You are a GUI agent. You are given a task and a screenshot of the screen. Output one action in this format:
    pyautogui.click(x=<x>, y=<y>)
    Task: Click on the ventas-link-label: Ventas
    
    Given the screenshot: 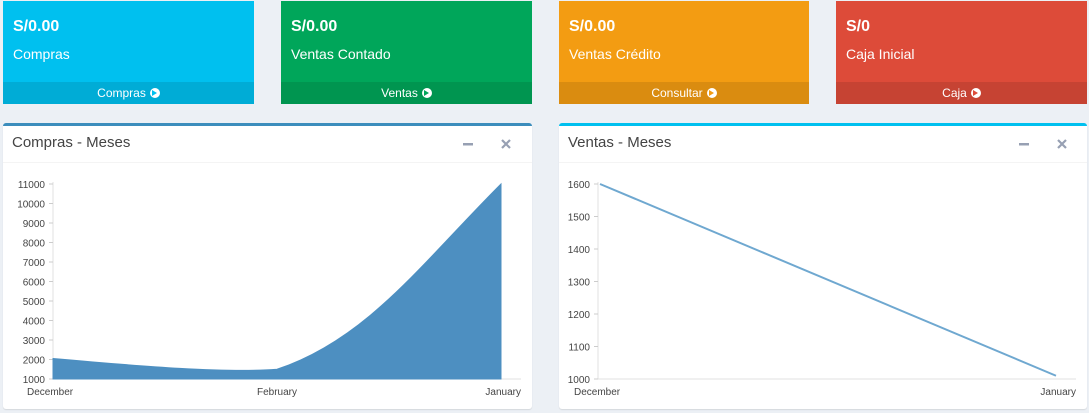 What is the action you would take?
    pyautogui.click(x=399, y=93)
    